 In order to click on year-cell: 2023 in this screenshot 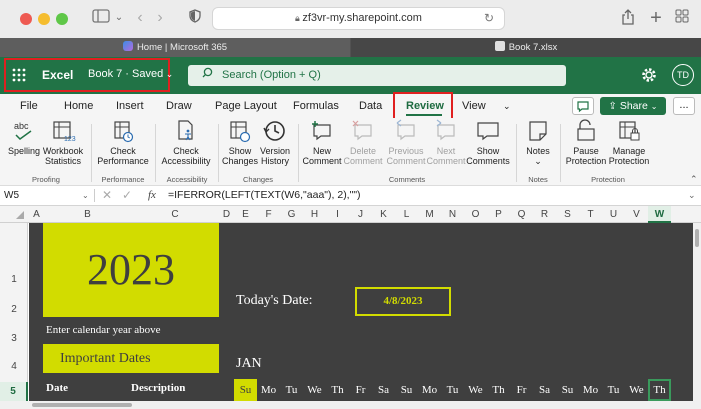, I will do `click(131, 270)`.